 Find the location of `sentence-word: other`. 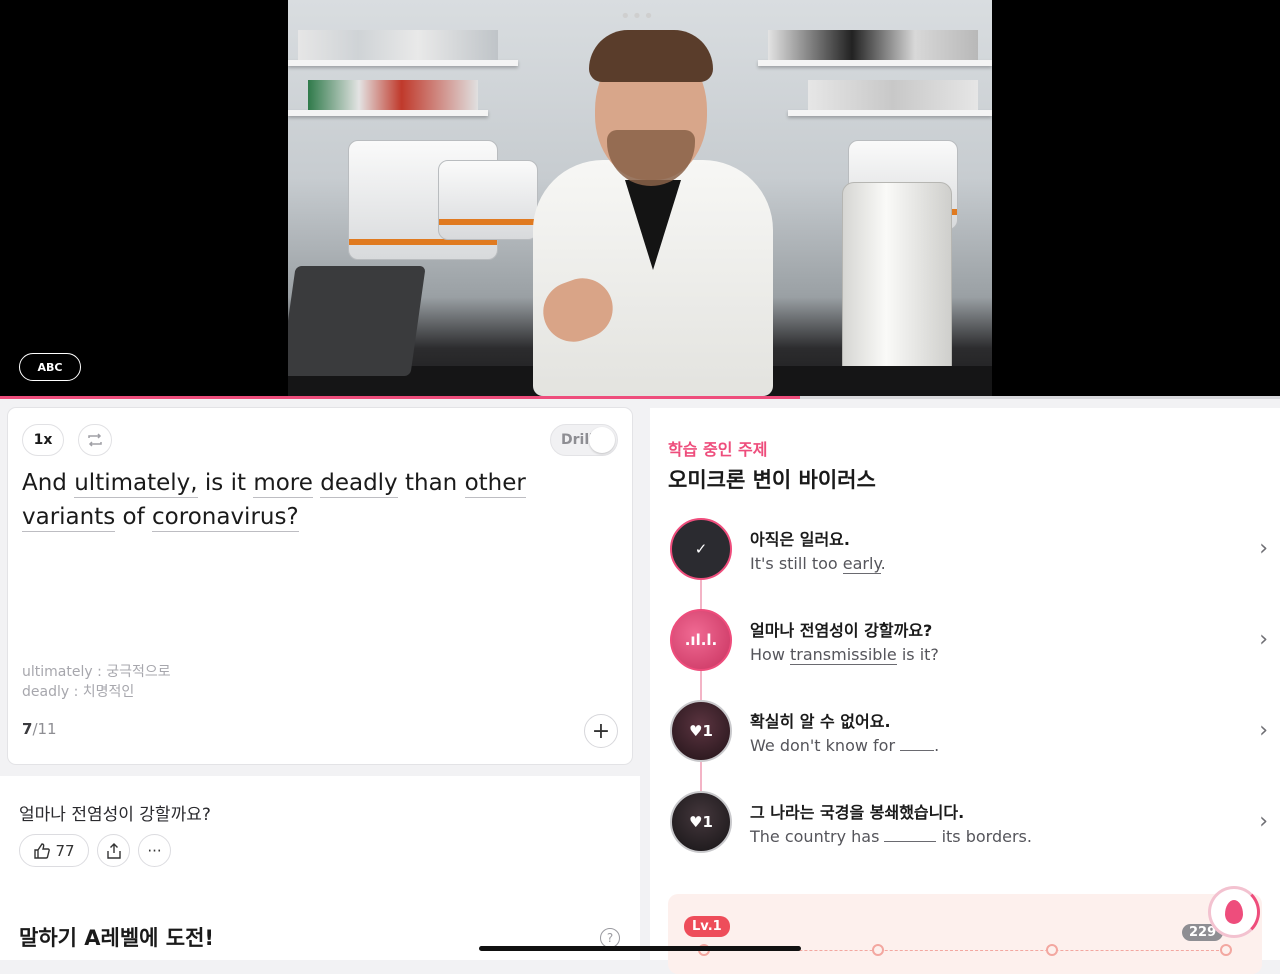

sentence-word: other is located at coordinates (495, 484).